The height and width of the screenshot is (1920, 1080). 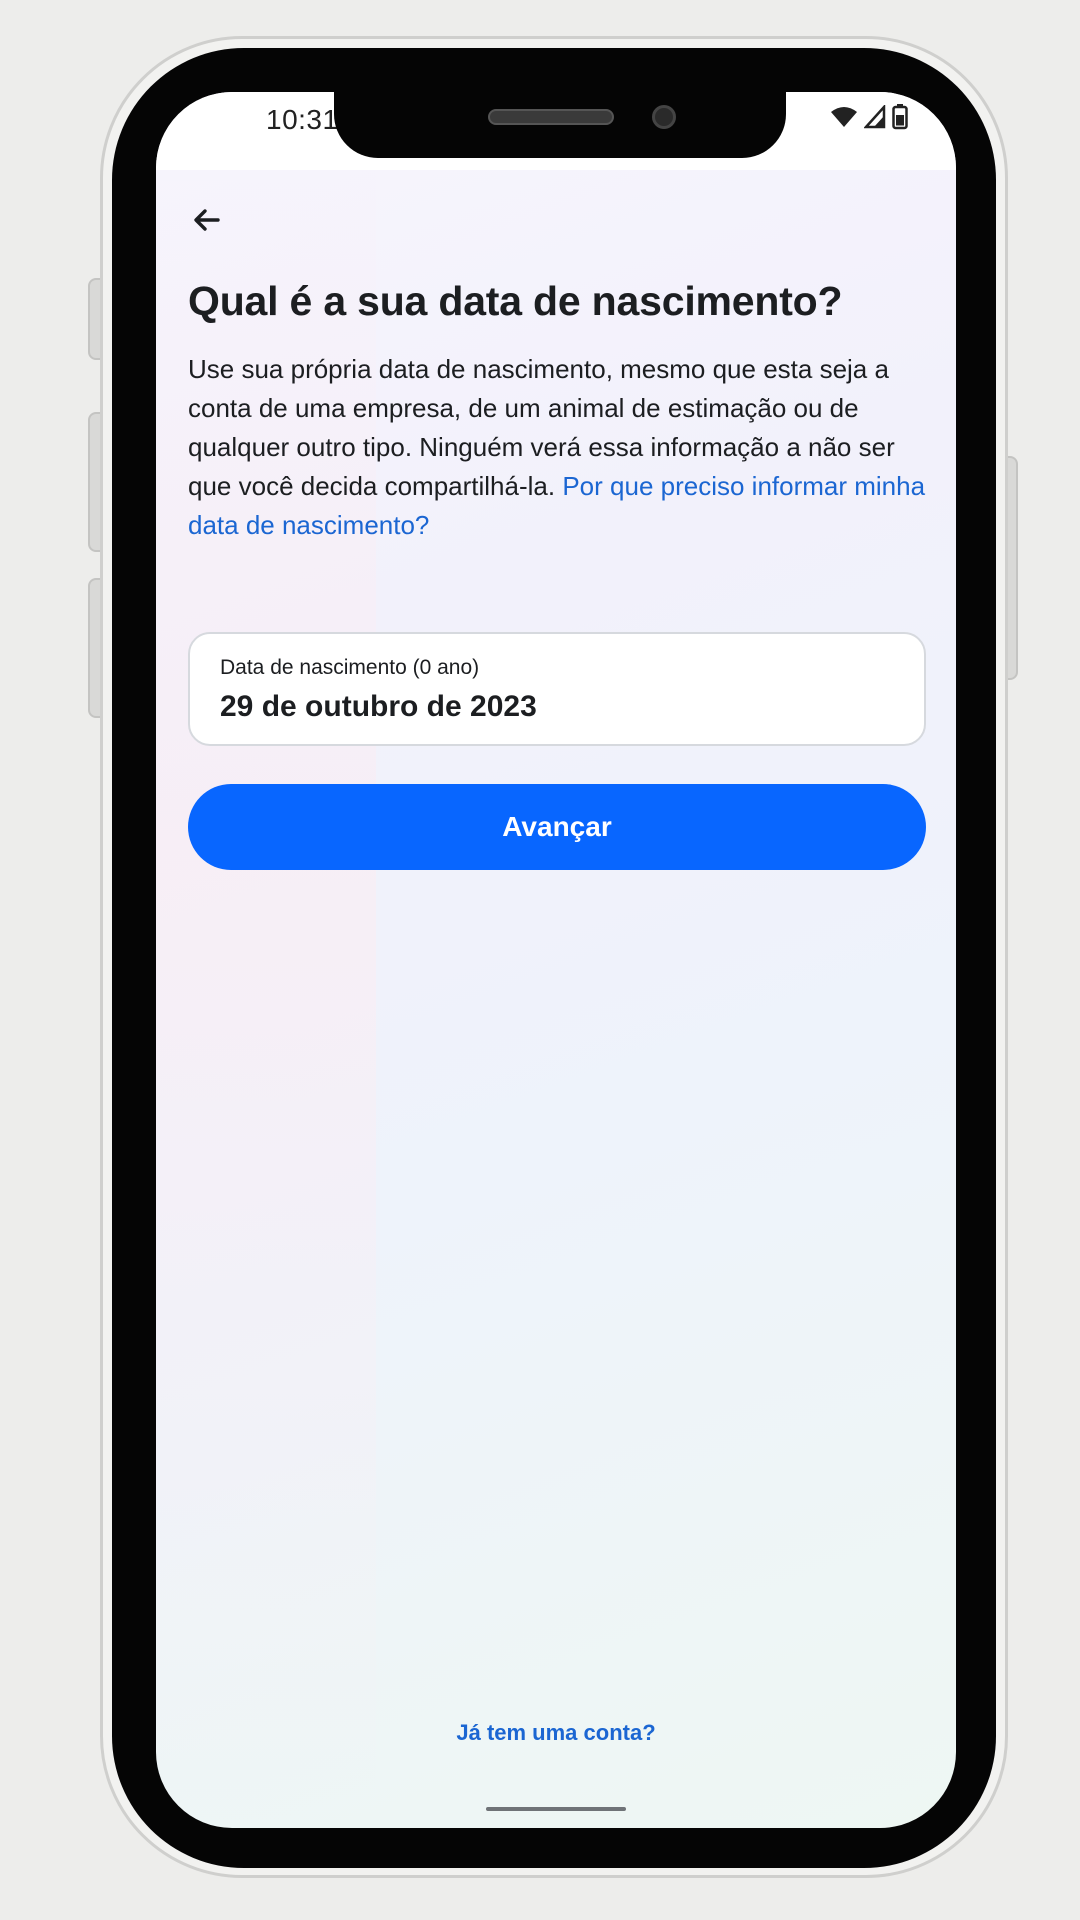 I want to click on notch, so click(x=560, y=125).